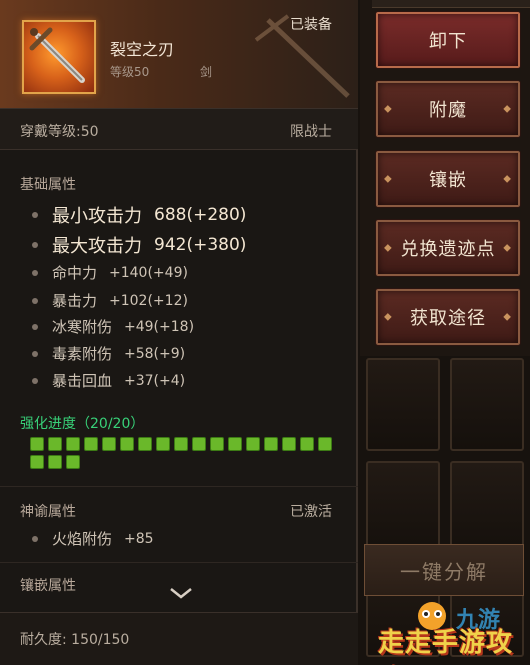 This screenshot has height=665, width=530. I want to click on attribute-name: 命中力, so click(75, 273).